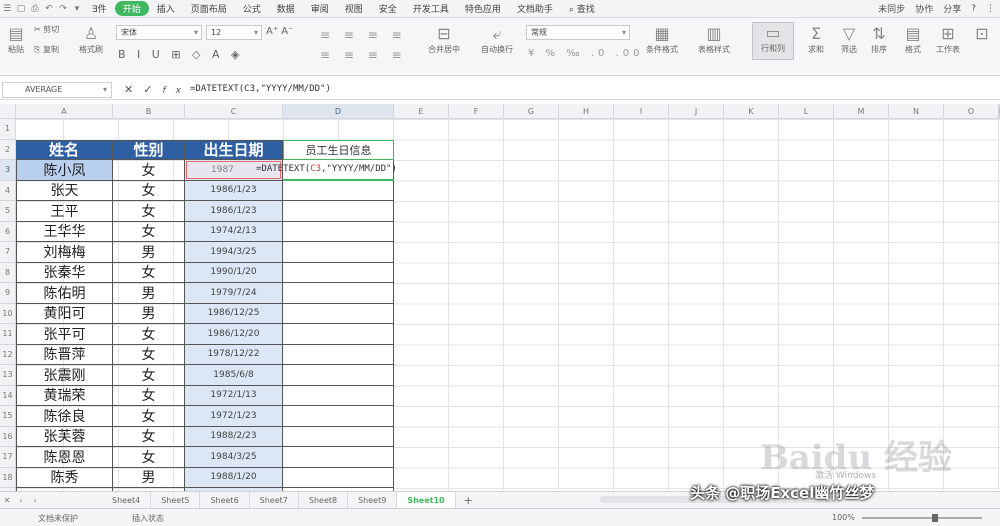 Image resolution: width=1000 pixels, height=526 pixels. I want to click on formula-input: =DATETEXT(C3,"YYYY/MM/DD"), so click(260, 89).